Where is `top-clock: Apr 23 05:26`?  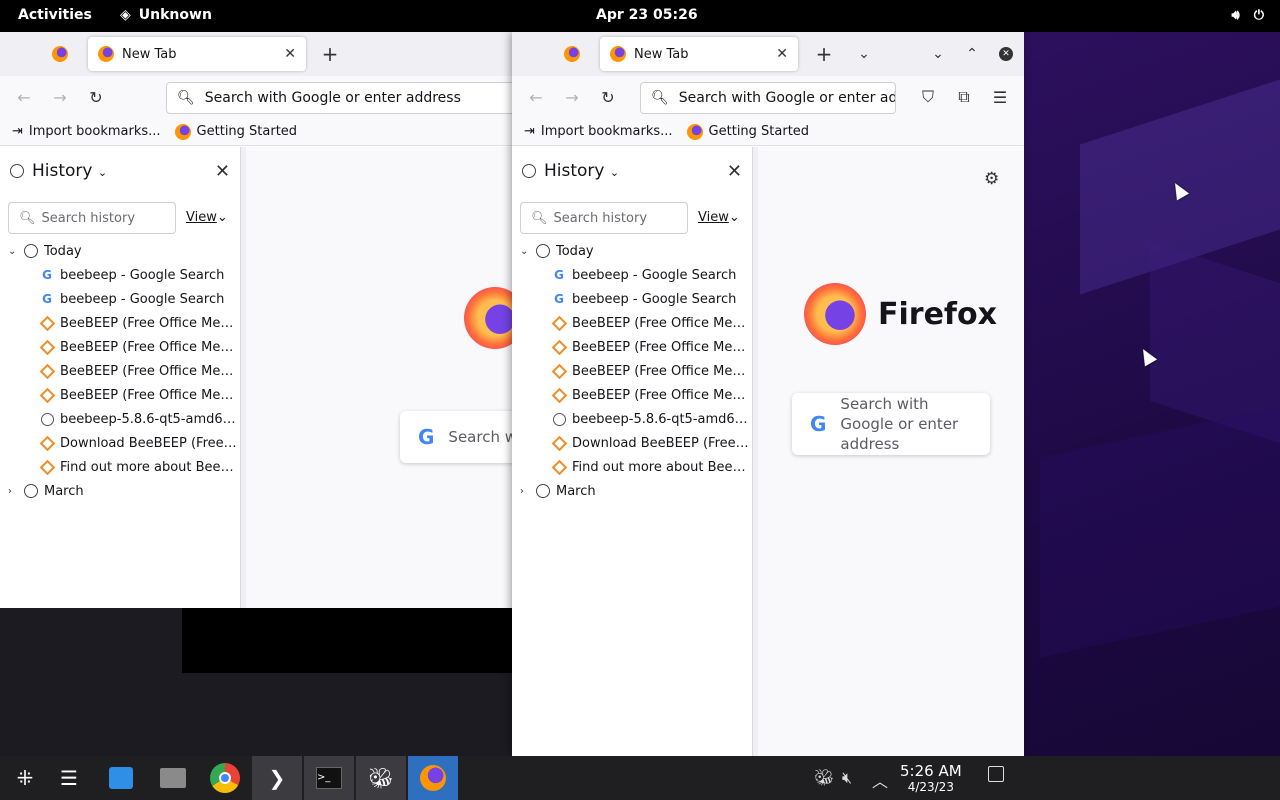 top-clock: Apr 23 05:26 is located at coordinates (647, 15).